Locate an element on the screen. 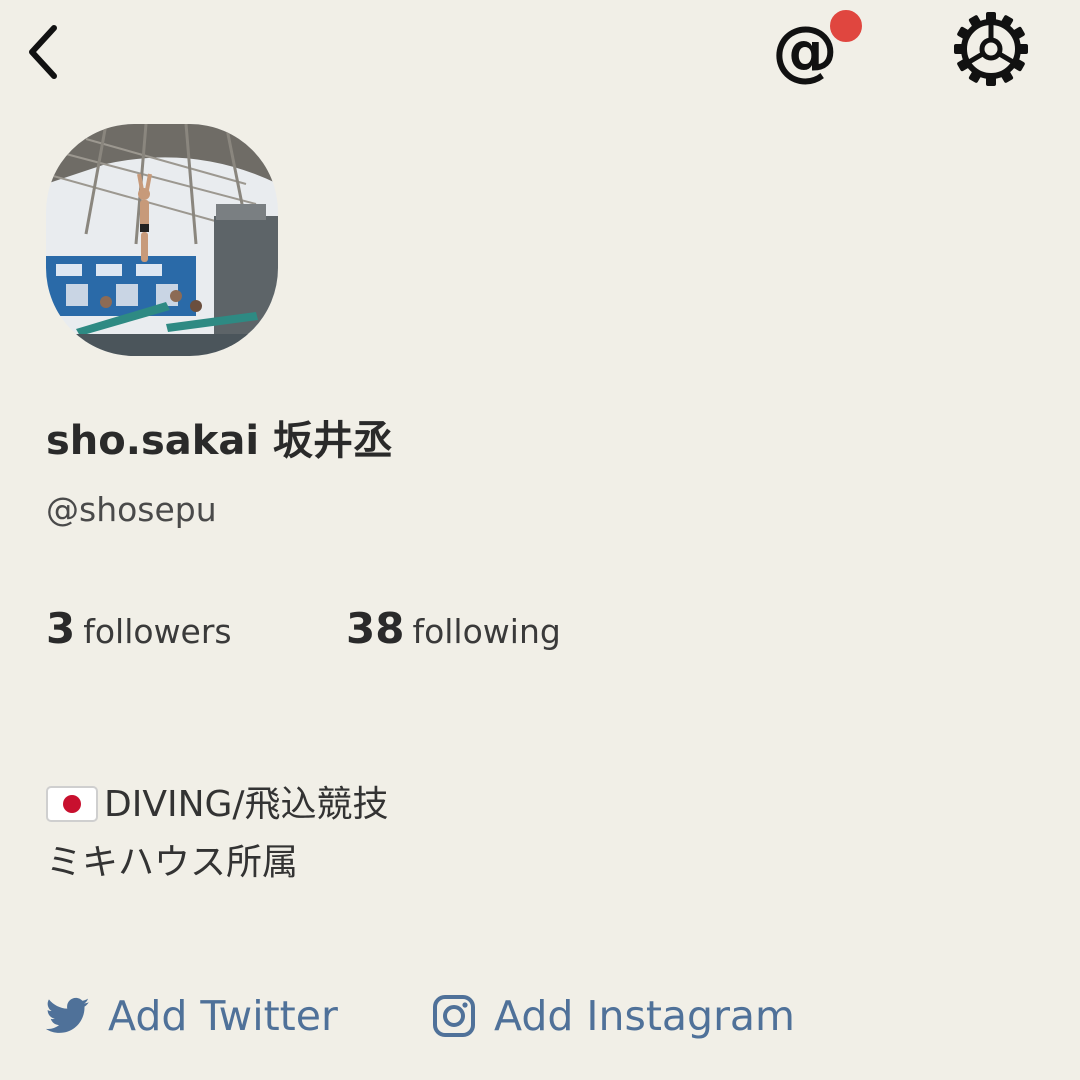 Image resolution: width=1080 pixels, height=1080 pixels. avatar is located at coordinates (162, 240).